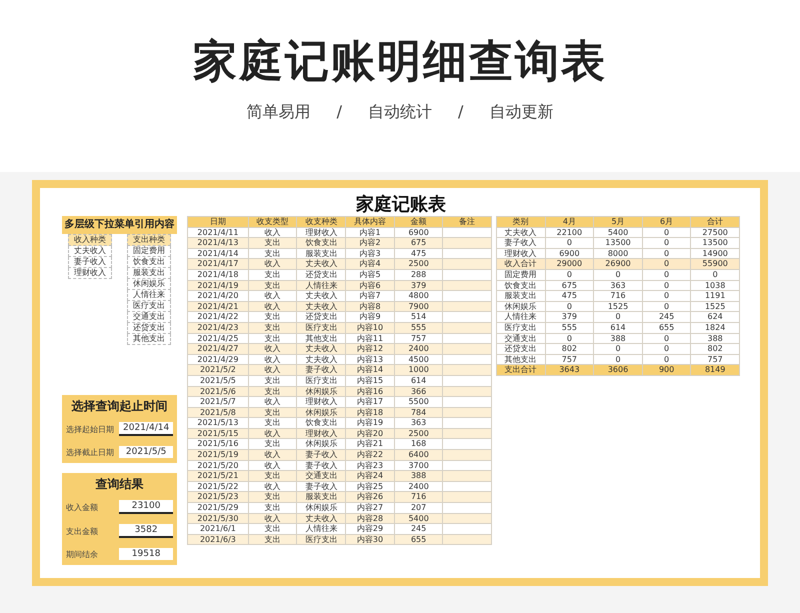 The image size is (800, 613). What do you see at coordinates (218, 349) in the screenshot?
I see `table-cell: 2021/4/27` at bounding box center [218, 349].